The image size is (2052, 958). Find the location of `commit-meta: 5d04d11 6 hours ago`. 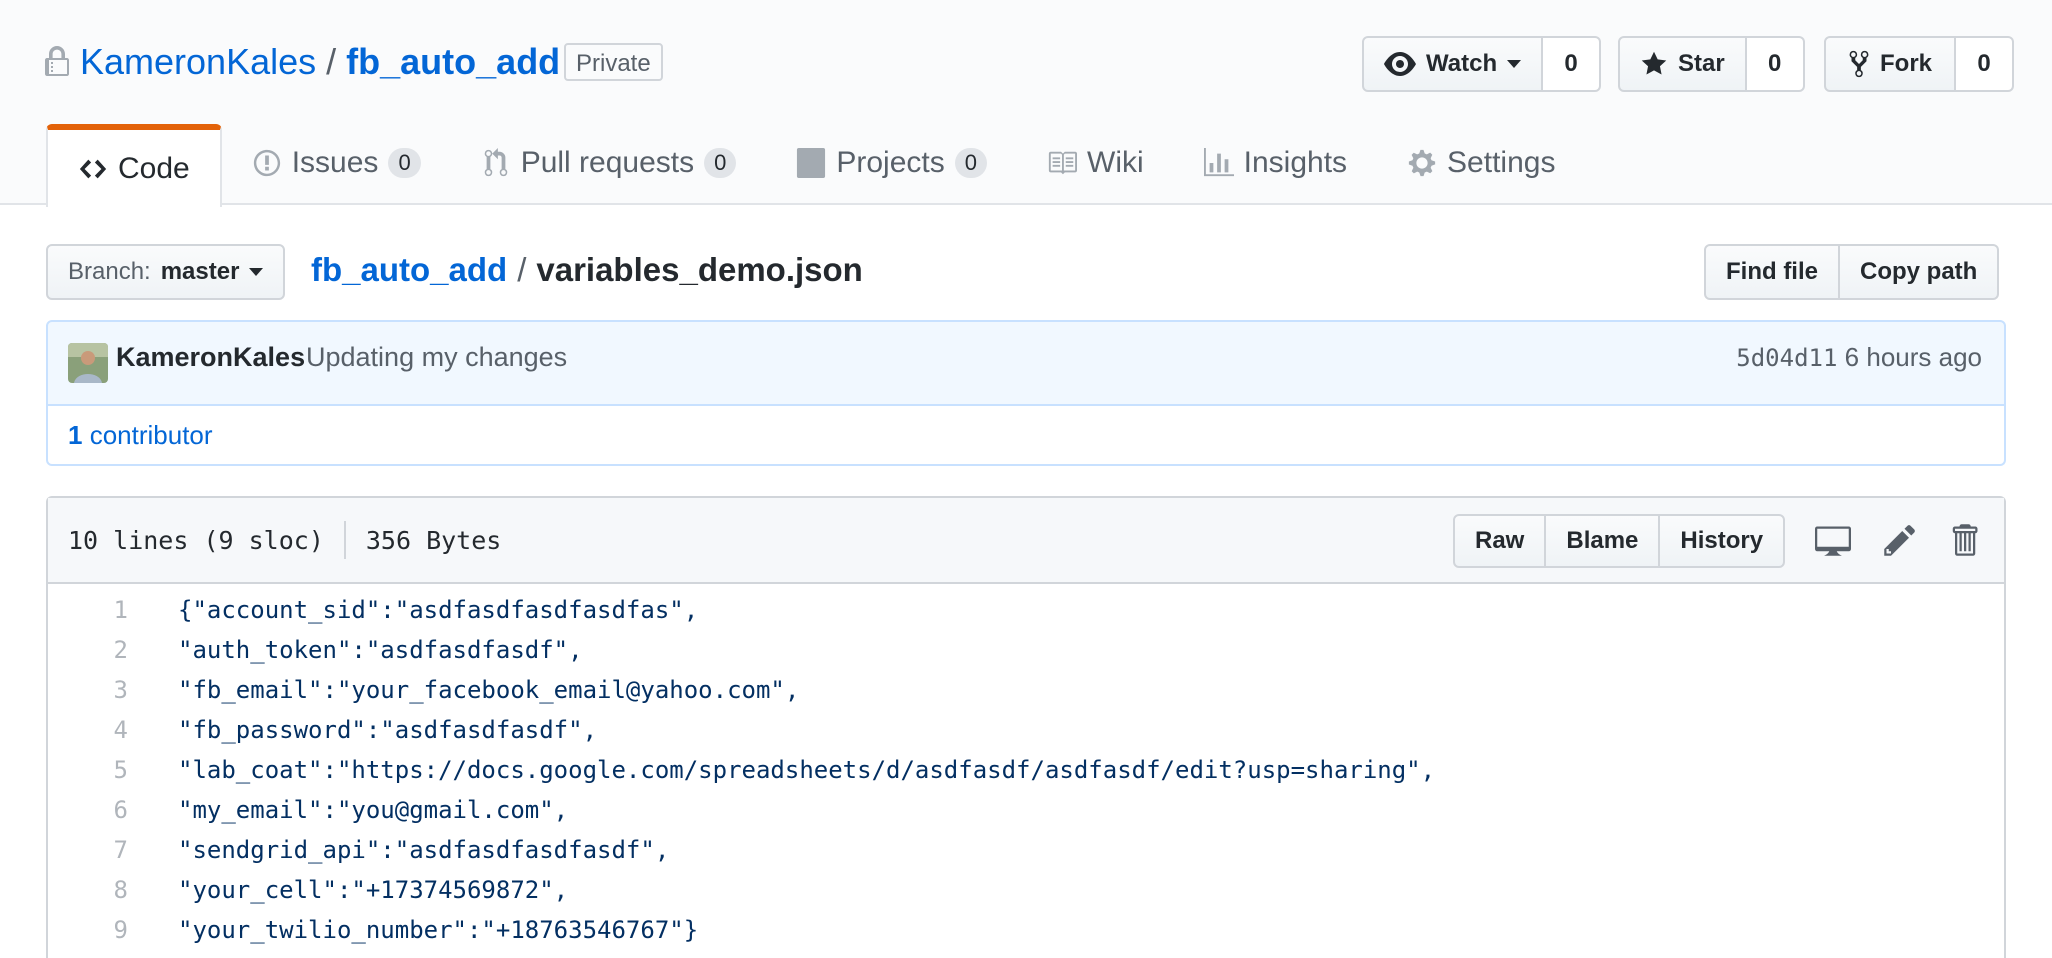

commit-meta: 5d04d11 6 hours ago is located at coordinates (1859, 357).